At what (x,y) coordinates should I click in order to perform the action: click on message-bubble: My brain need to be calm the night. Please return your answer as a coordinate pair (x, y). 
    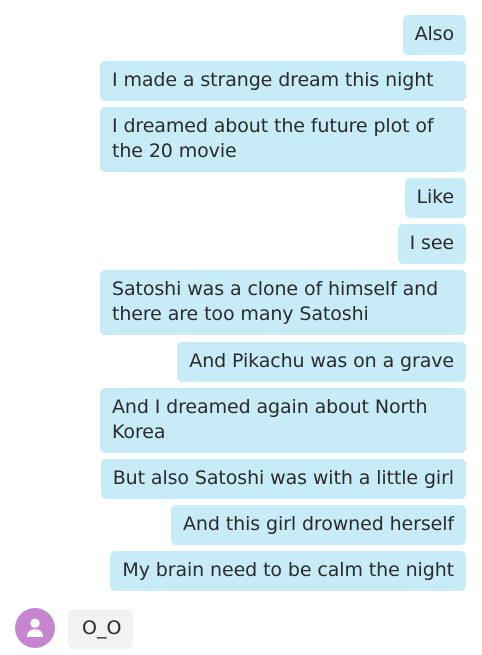
    Looking at the image, I should click on (288, 571).